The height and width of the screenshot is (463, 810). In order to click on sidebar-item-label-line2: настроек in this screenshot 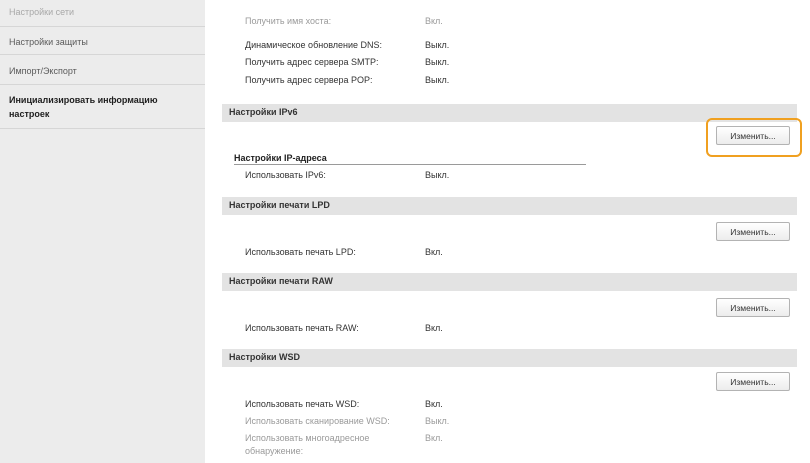, I will do `click(29, 114)`.